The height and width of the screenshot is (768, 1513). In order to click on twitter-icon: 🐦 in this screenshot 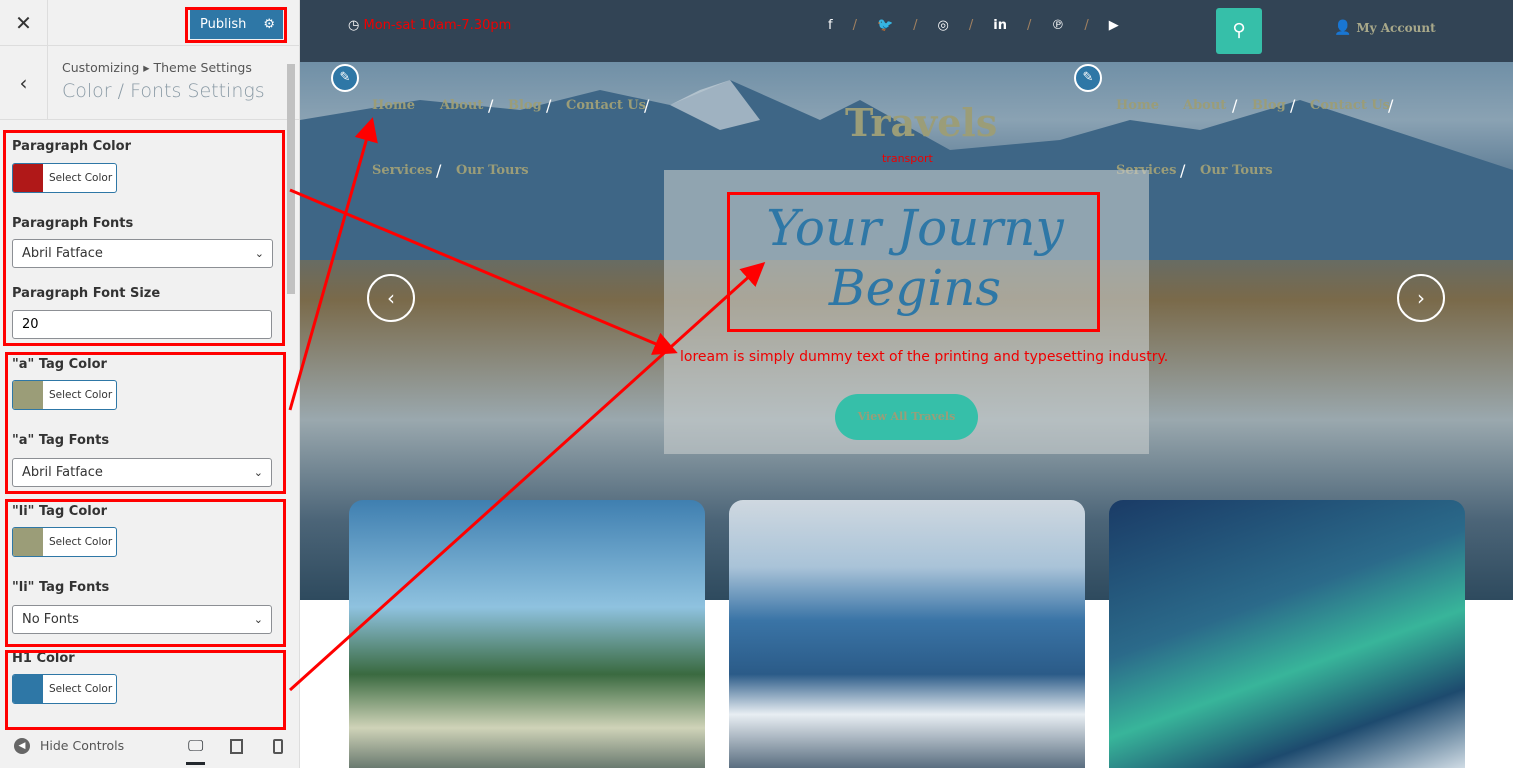, I will do `click(885, 25)`.